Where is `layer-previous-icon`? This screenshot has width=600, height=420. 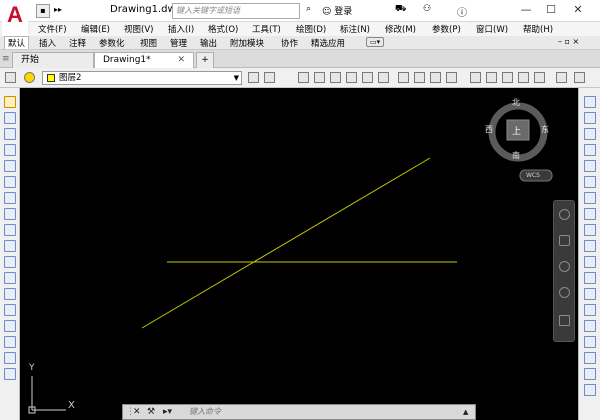 layer-previous-icon is located at coordinates (303, 77).